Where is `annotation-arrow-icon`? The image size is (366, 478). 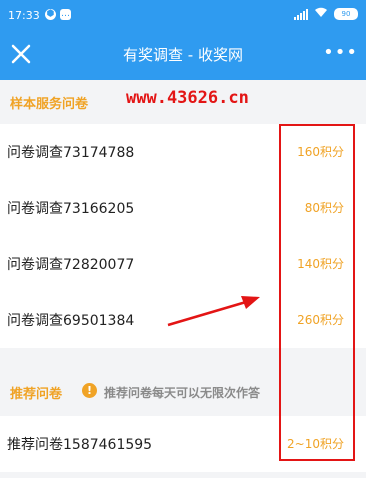 annotation-arrow-icon is located at coordinates (213, 311).